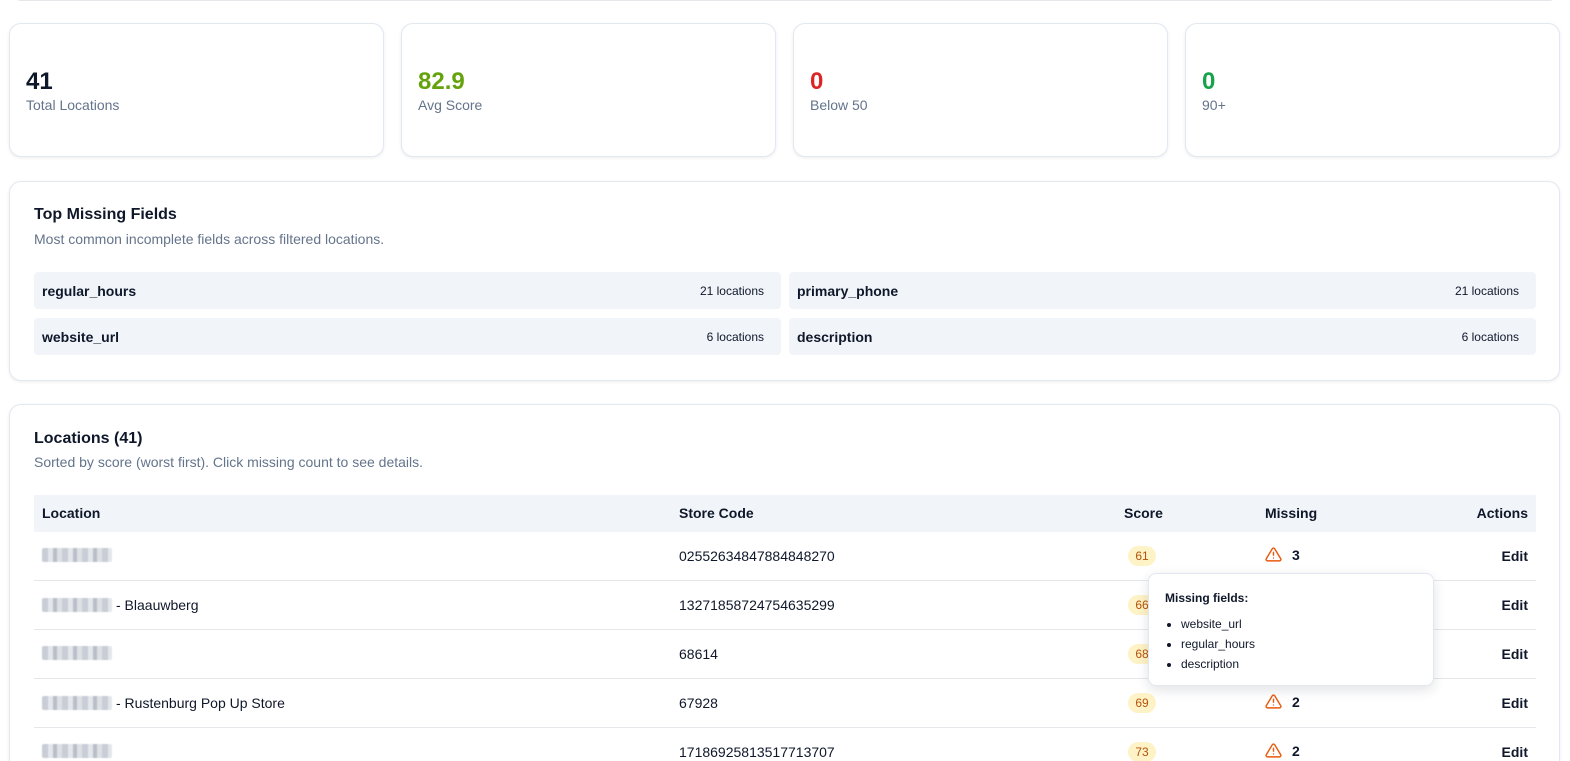 The width and height of the screenshot is (1570, 761). I want to click on score-cell: 73, so click(1142, 751).